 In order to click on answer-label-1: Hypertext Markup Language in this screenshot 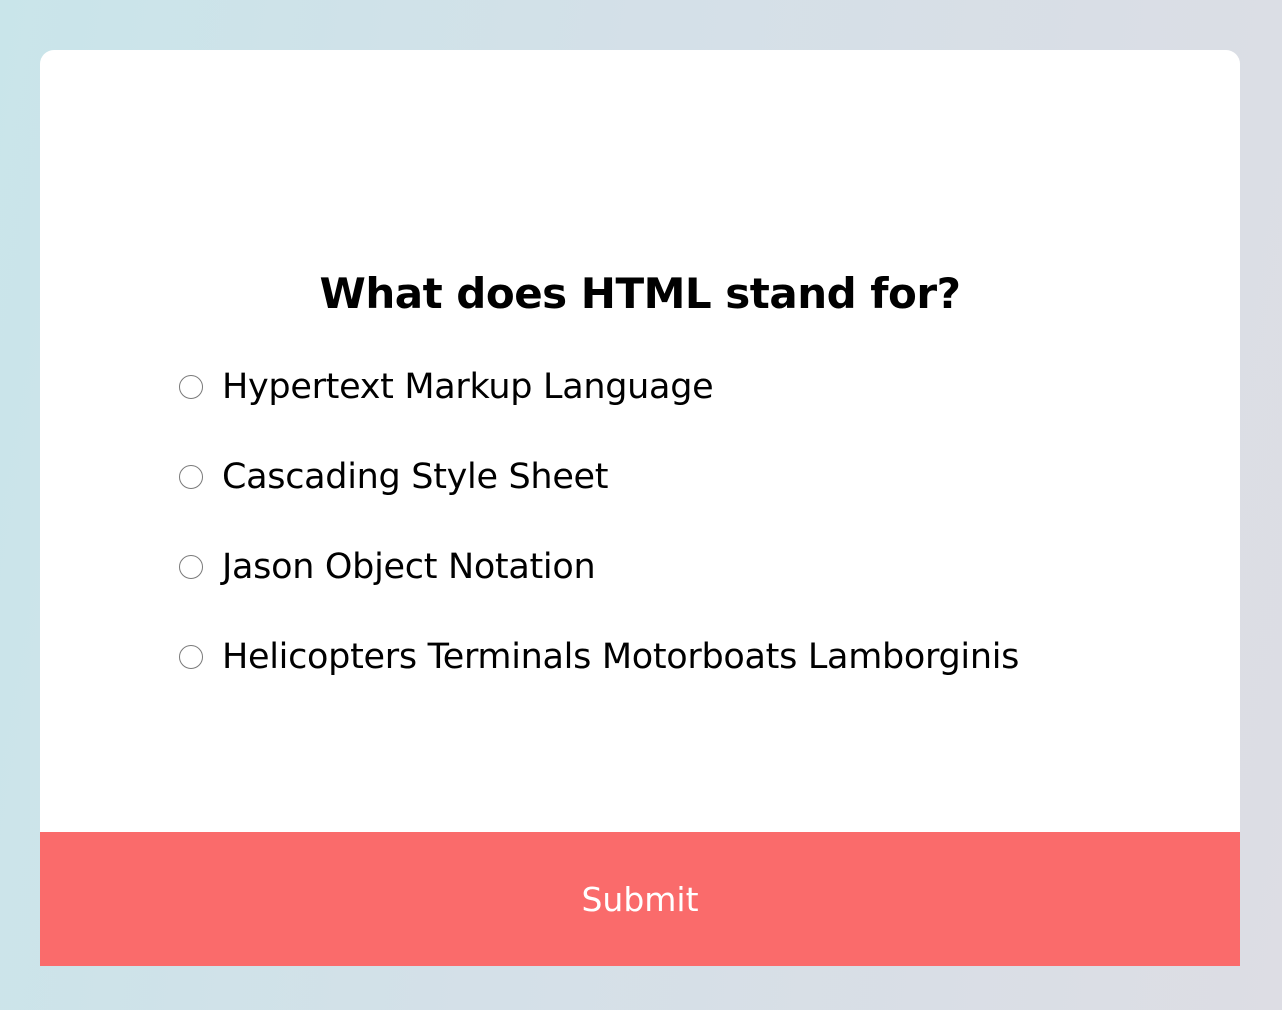, I will do `click(445, 387)`.